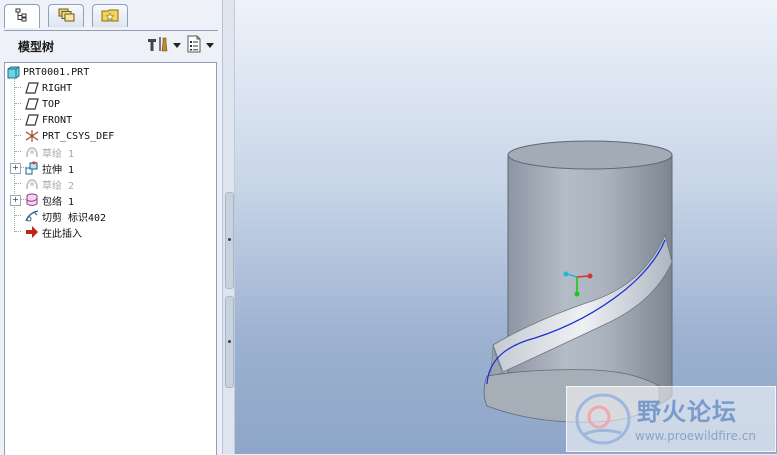 The width and height of the screenshot is (777, 455). Describe the element at coordinates (32, 232) in the screenshot. I see `insert-here-arrow-icon` at that location.